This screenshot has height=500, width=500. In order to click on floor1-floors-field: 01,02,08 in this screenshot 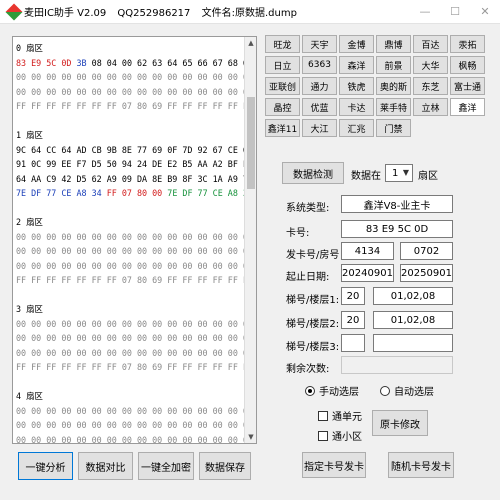, I will do `click(413, 296)`.